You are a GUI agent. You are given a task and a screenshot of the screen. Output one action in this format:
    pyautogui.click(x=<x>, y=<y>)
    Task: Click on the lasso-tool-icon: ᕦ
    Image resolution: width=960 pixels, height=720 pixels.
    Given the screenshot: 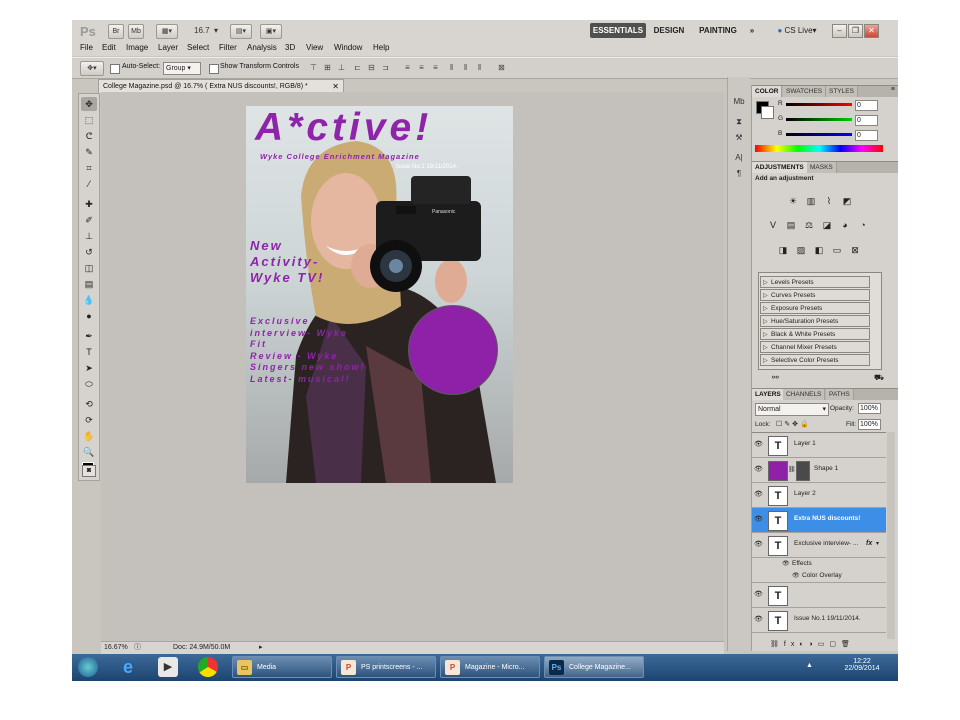 What is the action you would take?
    pyautogui.click(x=89, y=136)
    